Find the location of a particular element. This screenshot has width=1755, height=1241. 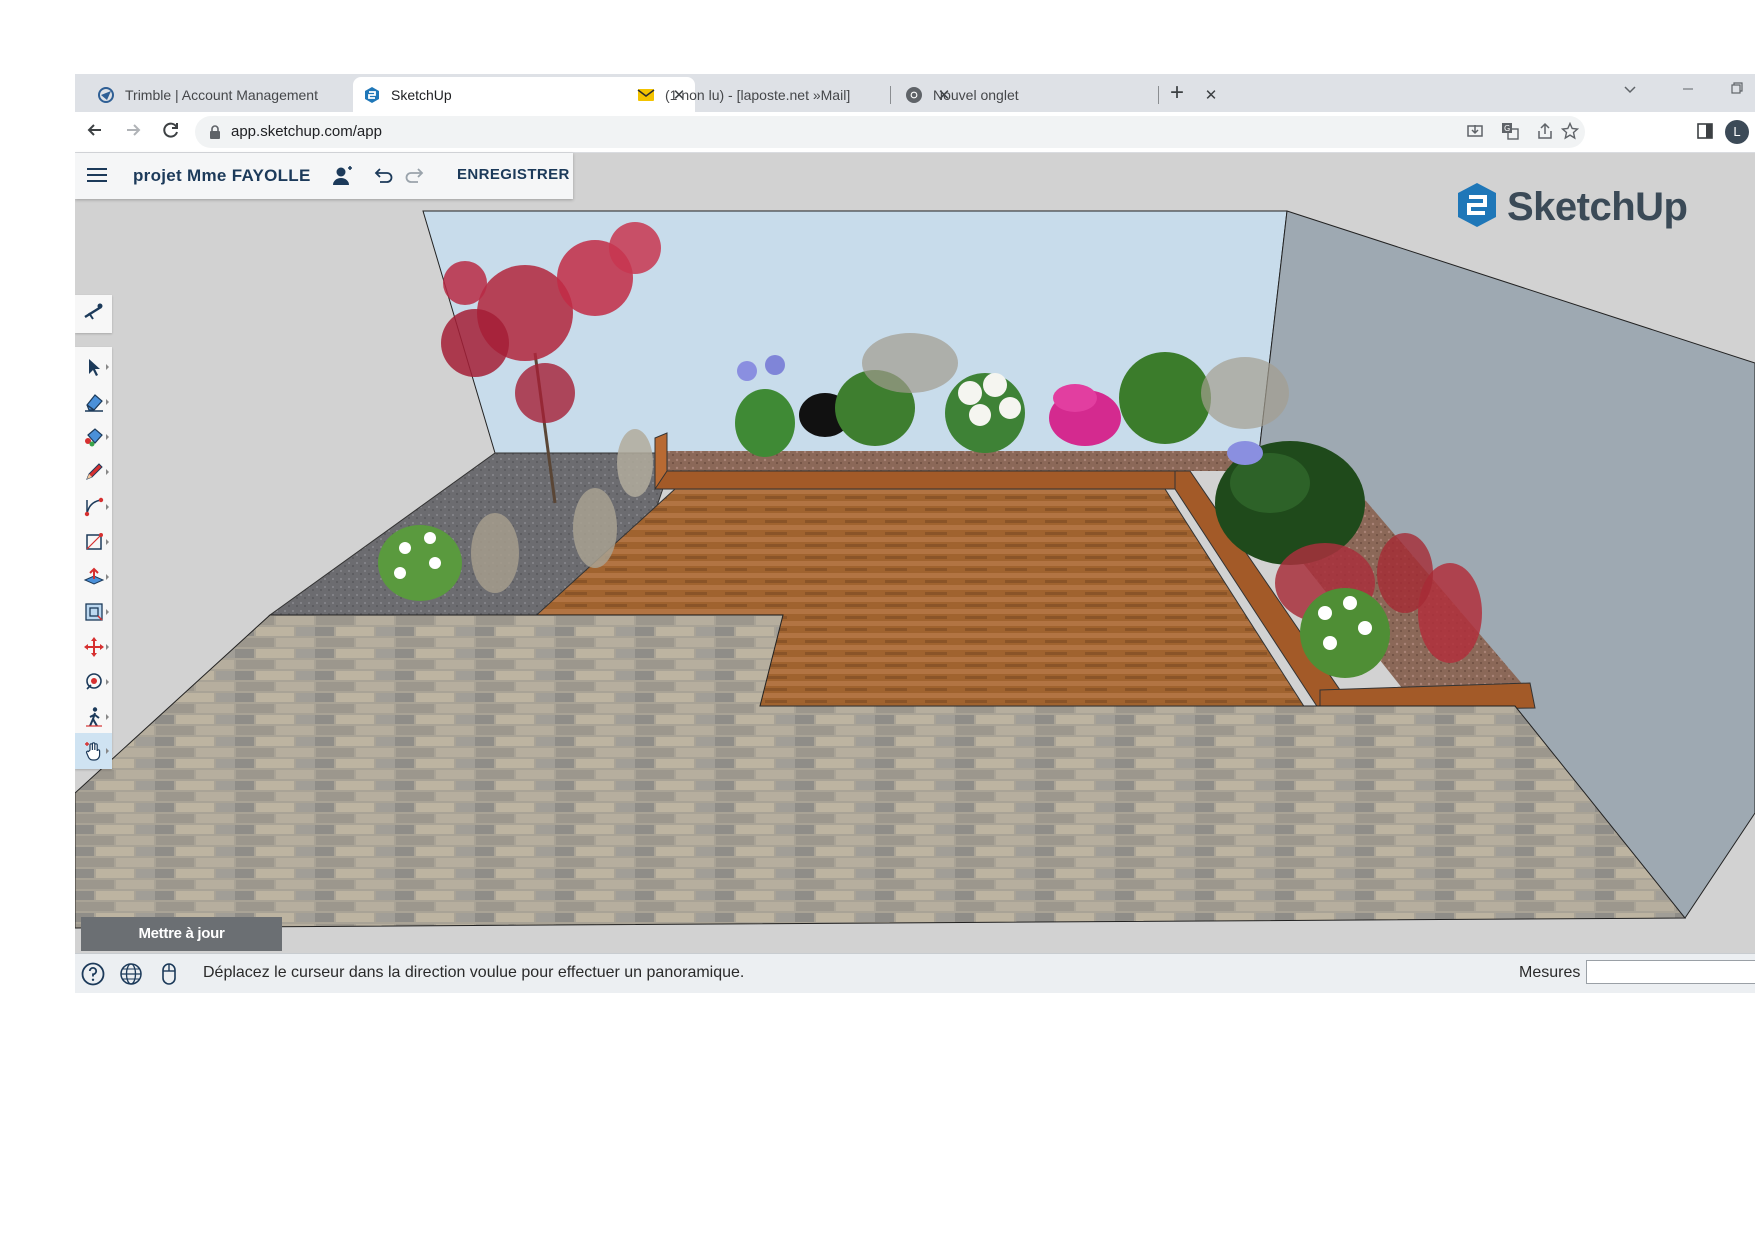

sketchup-icon is located at coordinates (372, 95).